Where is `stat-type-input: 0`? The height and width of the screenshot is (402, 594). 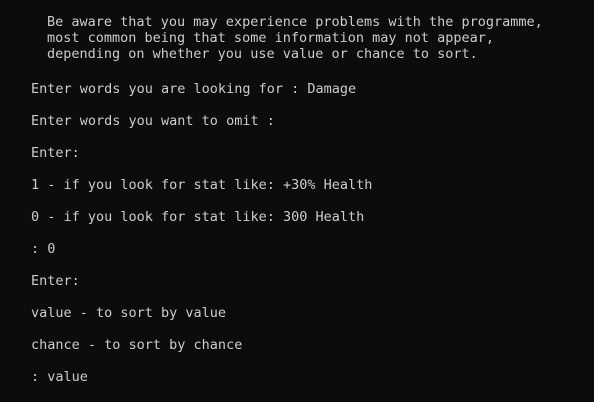
stat-type-input: 0 is located at coordinates (51, 249).